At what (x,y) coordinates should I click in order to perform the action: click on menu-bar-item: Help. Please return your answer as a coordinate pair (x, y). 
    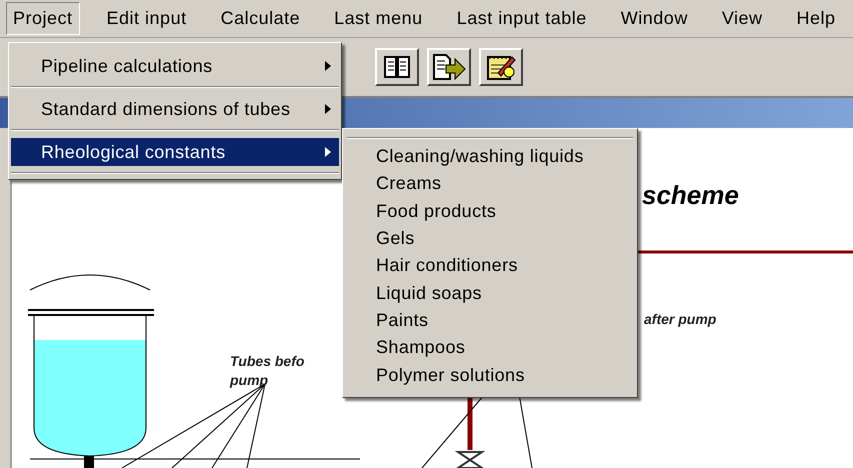
    Looking at the image, I should click on (816, 18).